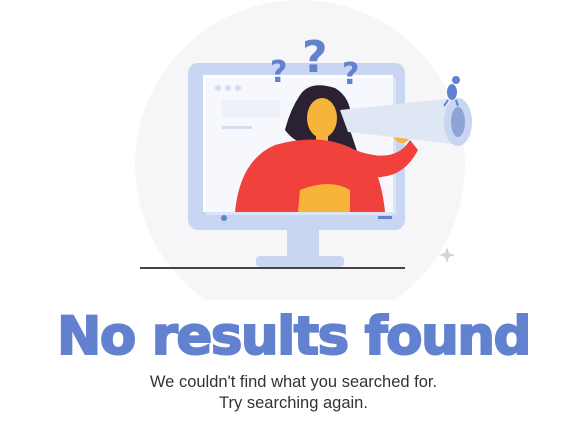 Image resolution: width=565 pixels, height=442 pixels. Describe the element at coordinates (293, 382) in the screenshot. I see `empty-state-message-line1: We couldn't find what you searched for.` at that location.